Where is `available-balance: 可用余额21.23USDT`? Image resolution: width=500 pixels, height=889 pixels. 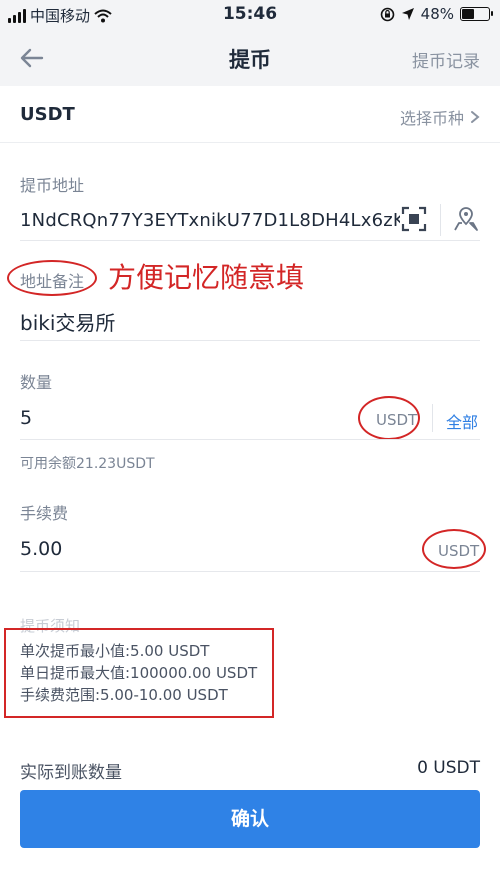 available-balance: 可用余额21.23USDT is located at coordinates (87, 464).